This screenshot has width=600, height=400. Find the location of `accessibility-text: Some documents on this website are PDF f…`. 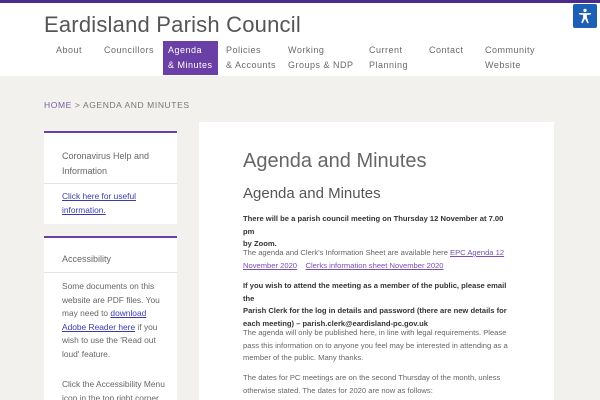

accessibility-text: Some documents on this website are PDF f… is located at coordinates (111, 320).